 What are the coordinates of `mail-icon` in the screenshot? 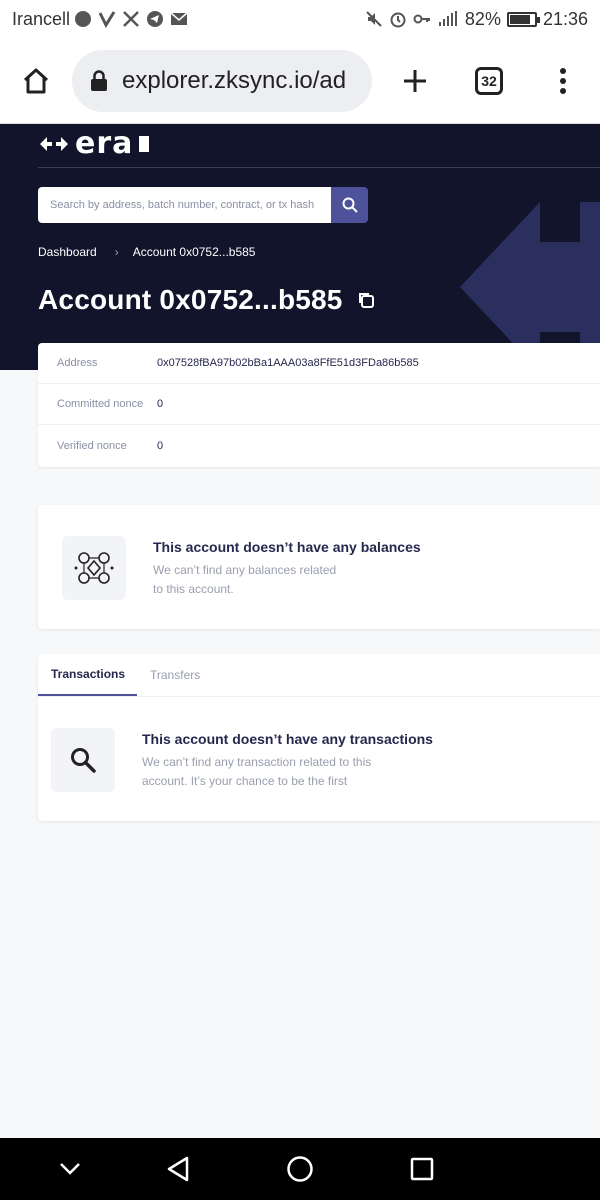 It's located at (179, 18).